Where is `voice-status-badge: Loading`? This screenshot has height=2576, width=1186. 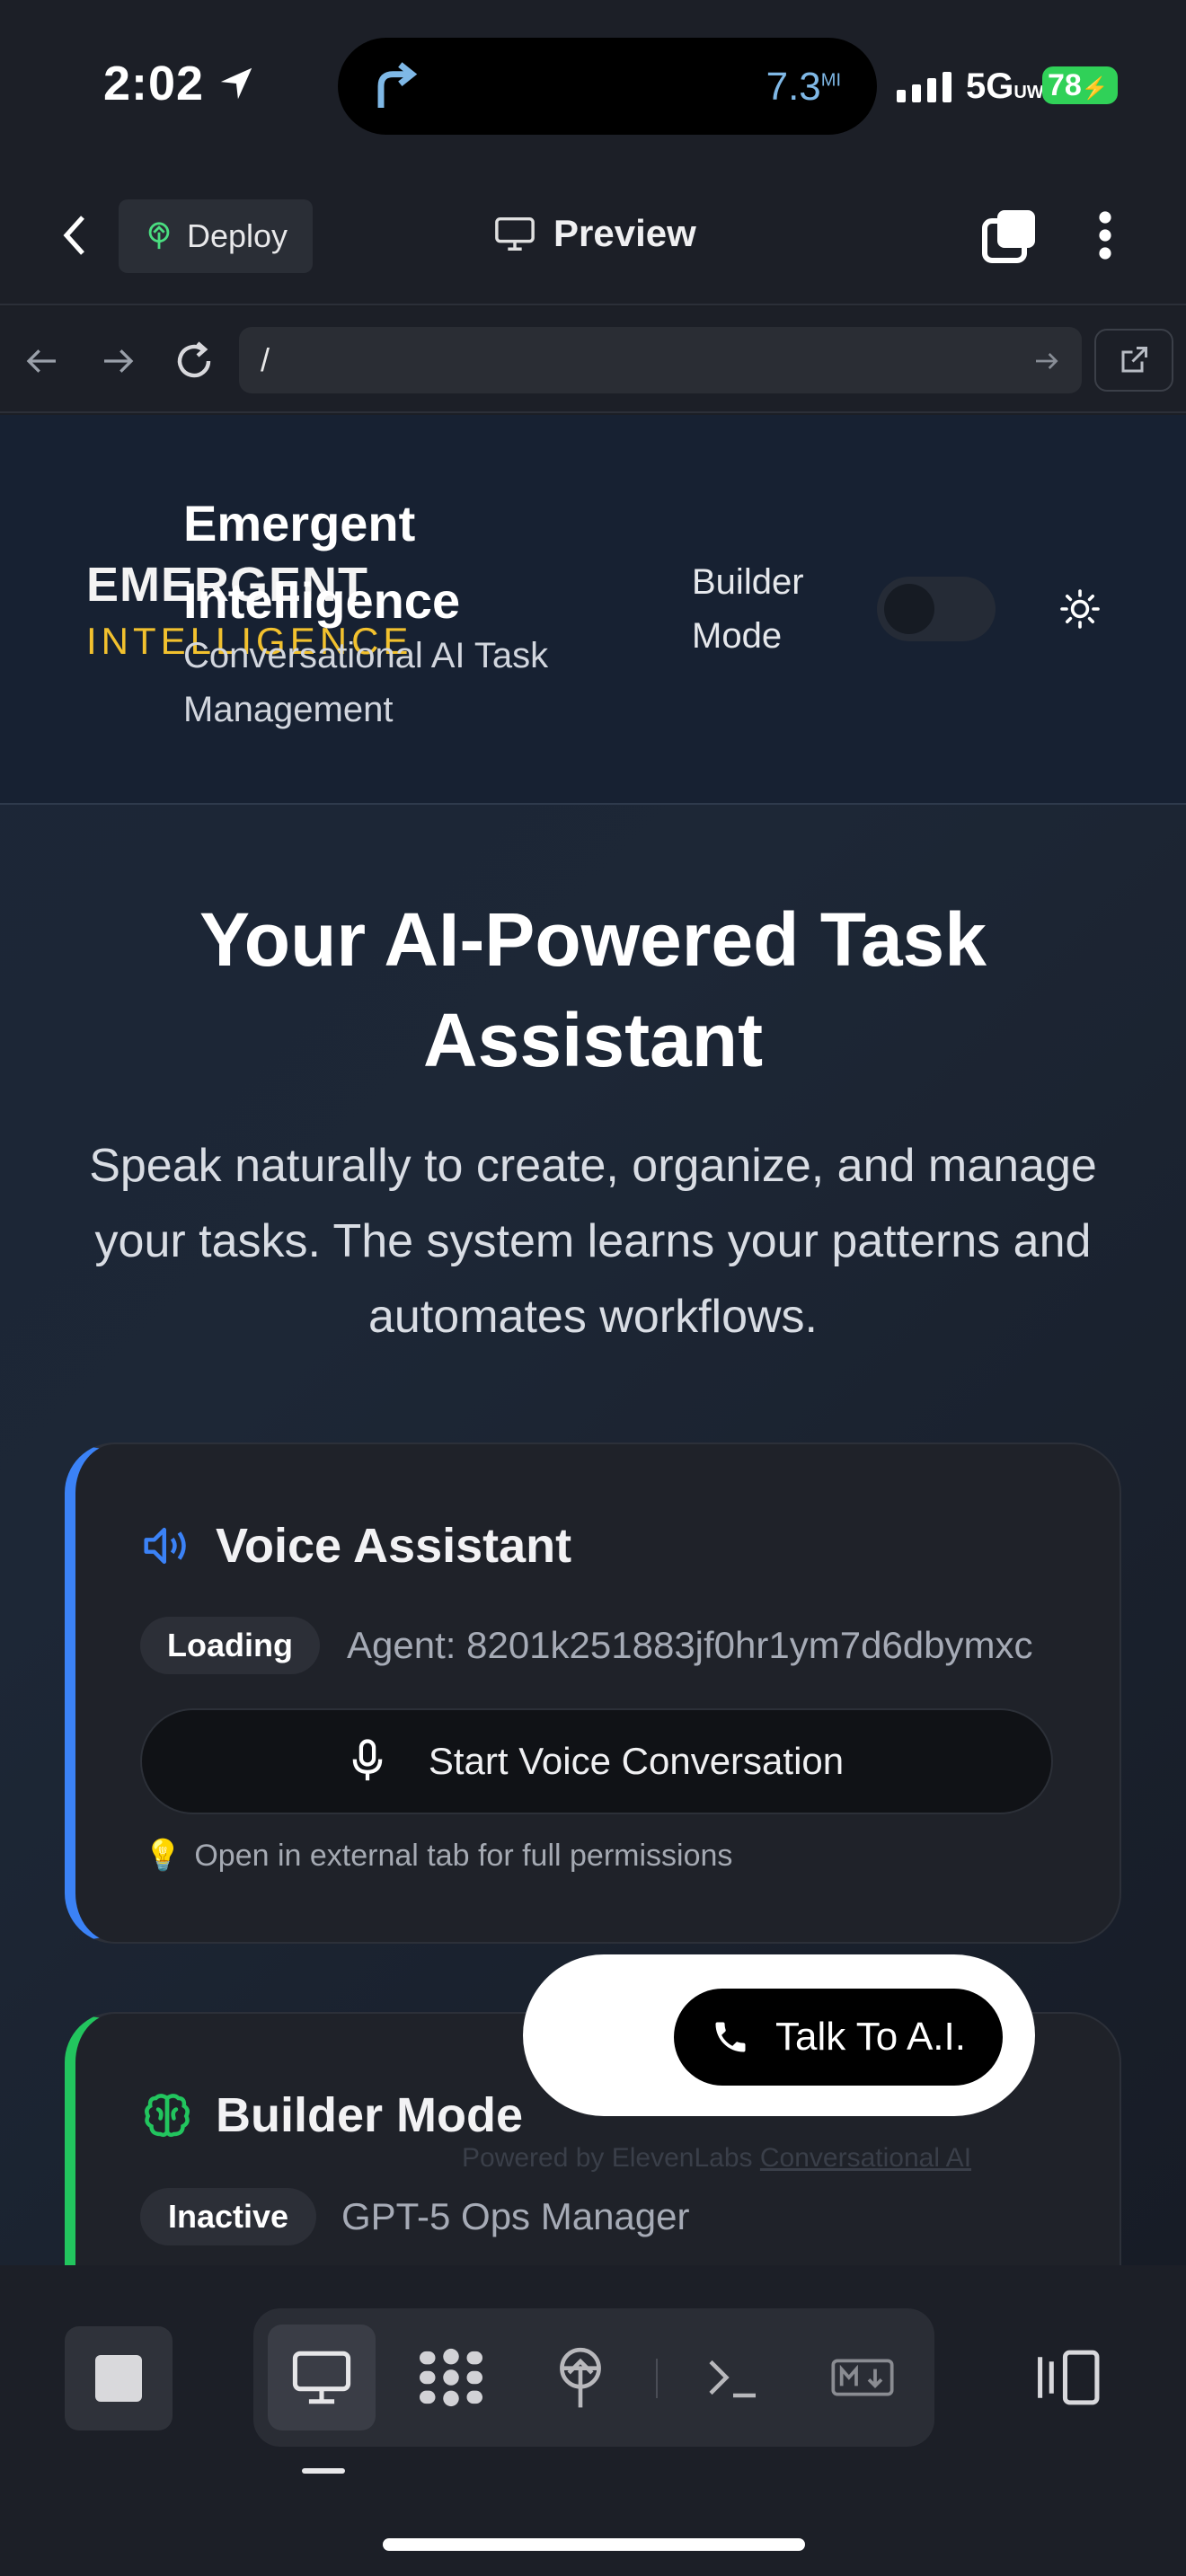 voice-status-badge: Loading is located at coordinates (230, 1645).